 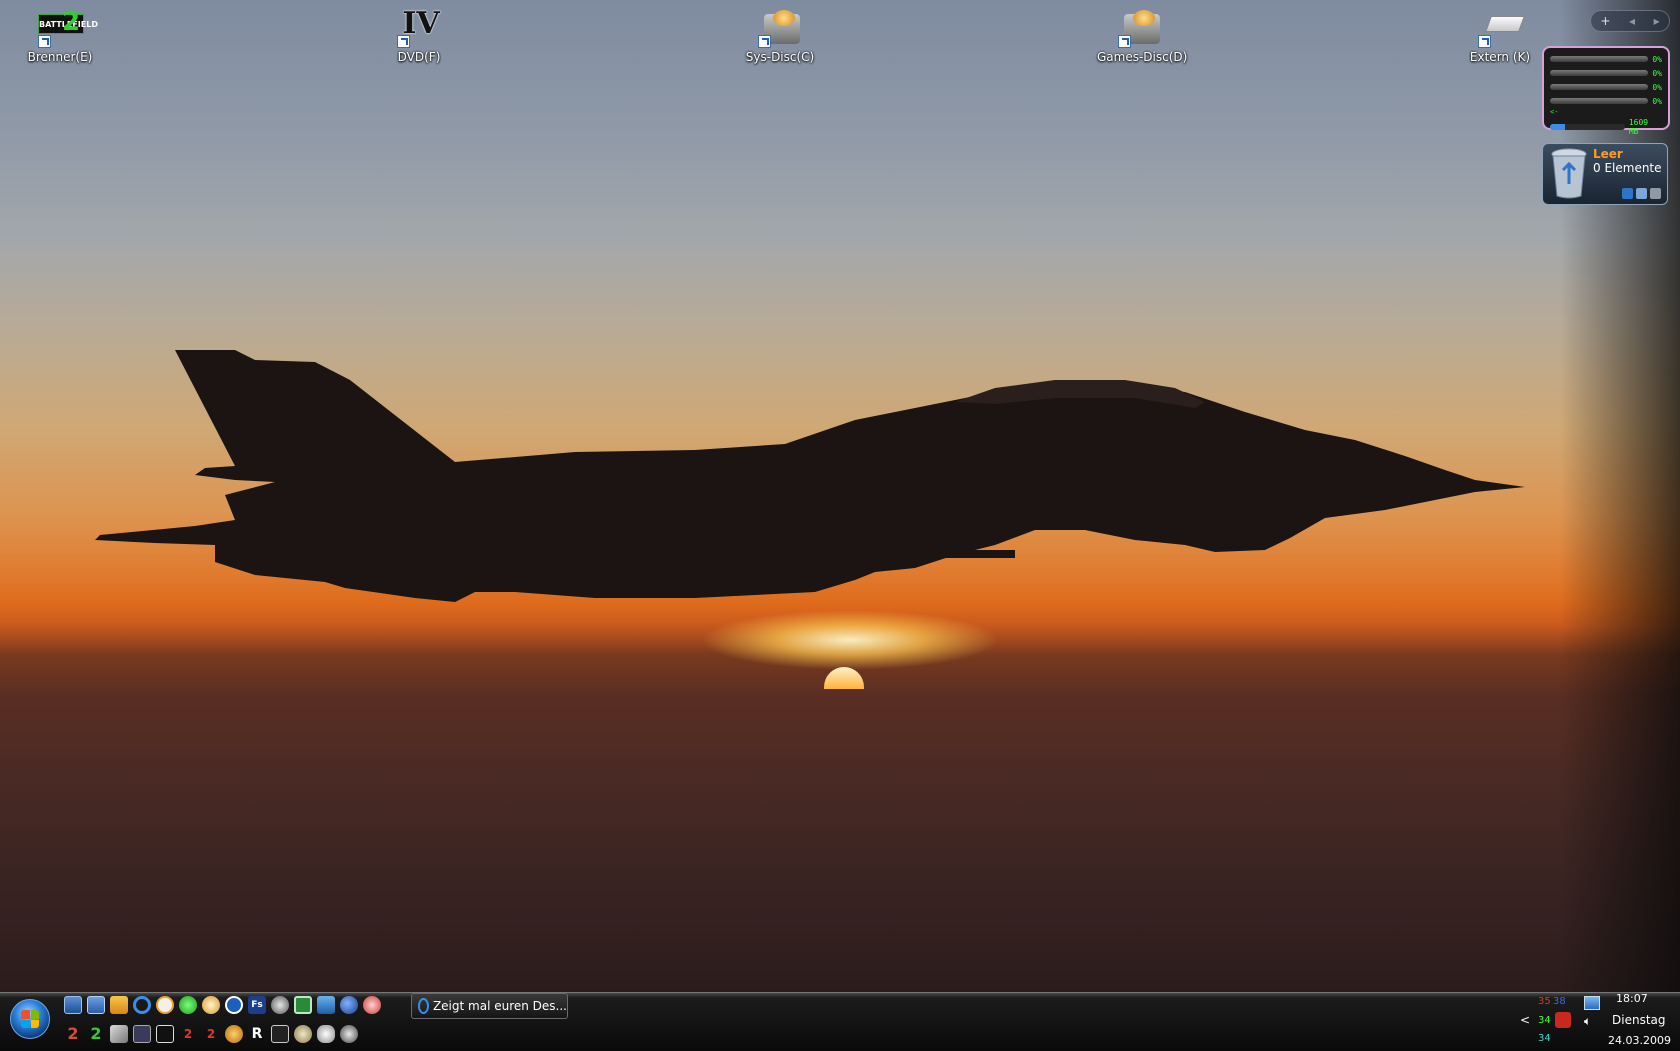 What do you see at coordinates (303, 1034) in the screenshot?
I see `bulldog-icon` at bounding box center [303, 1034].